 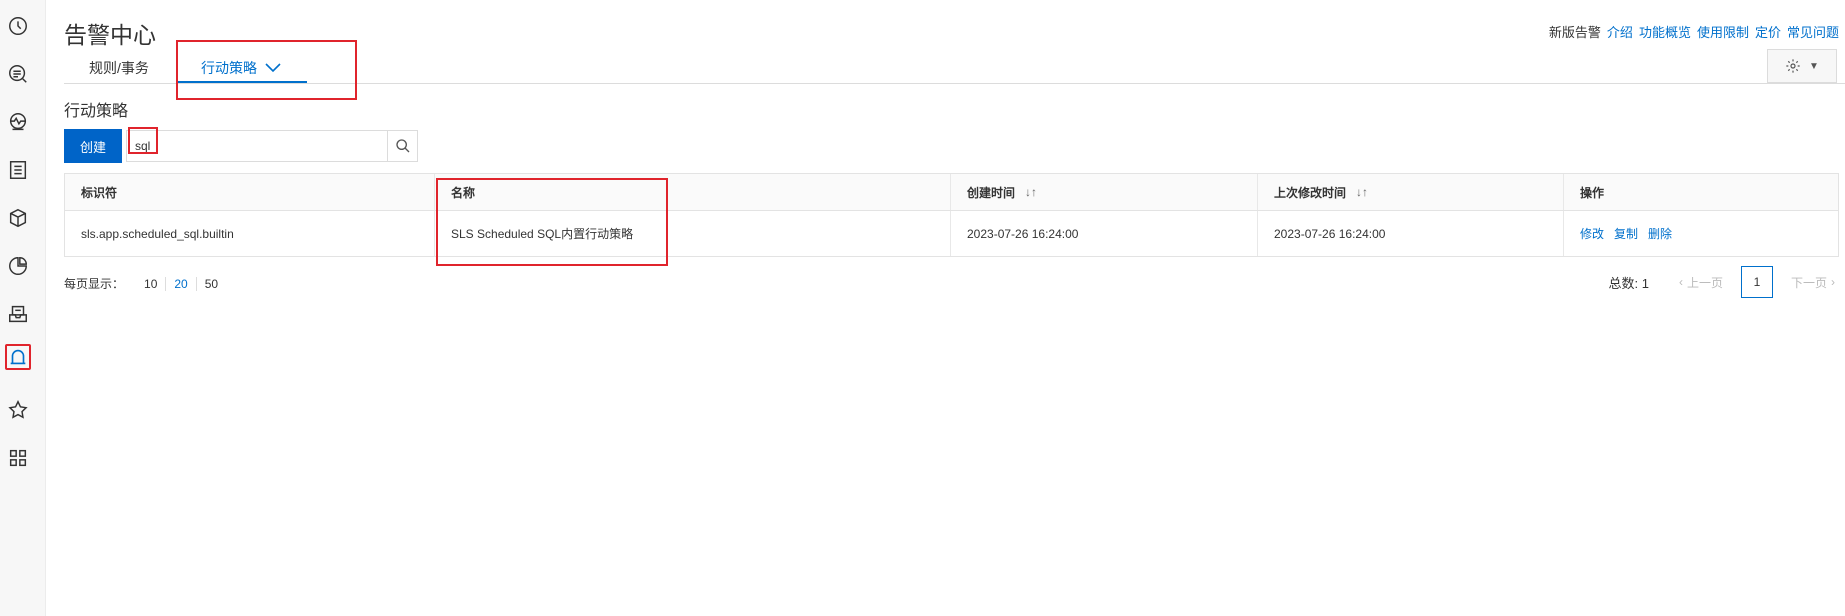 What do you see at coordinates (1620, 31) in the screenshot?
I see `intro-link: 介绍` at bounding box center [1620, 31].